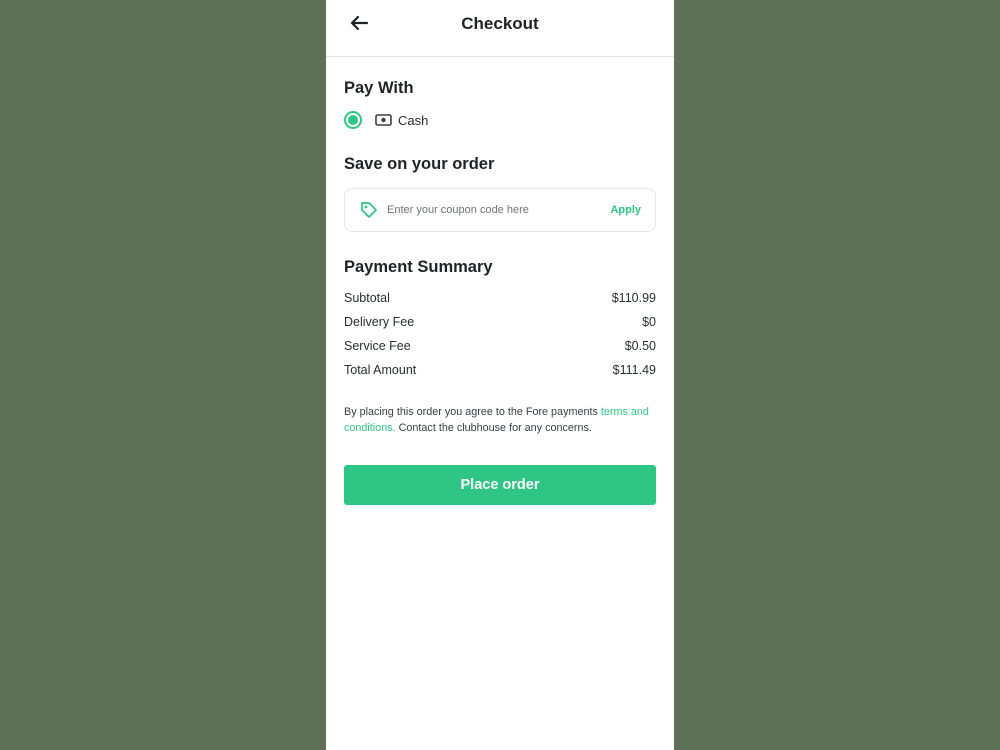 Image resolution: width=1000 pixels, height=750 pixels. What do you see at coordinates (500, 370) in the screenshot?
I see `summary-row-total: Total Amount $111.49` at bounding box center [500, 370].